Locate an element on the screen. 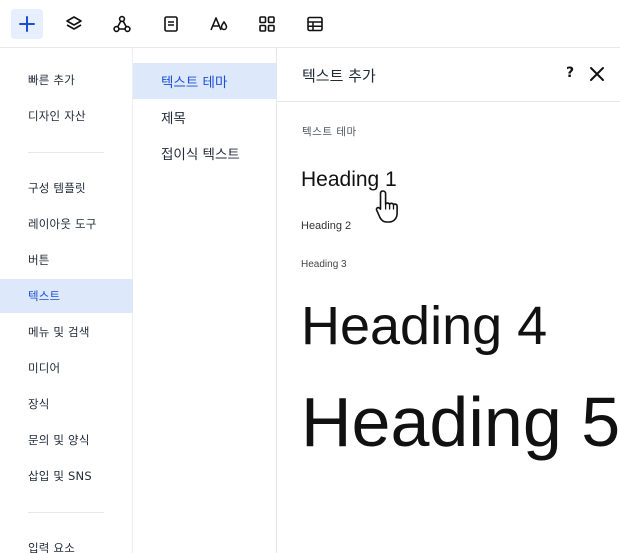 The width and height of the screenshot is (620, 553). graph-button is located at coordinates (122, 24).